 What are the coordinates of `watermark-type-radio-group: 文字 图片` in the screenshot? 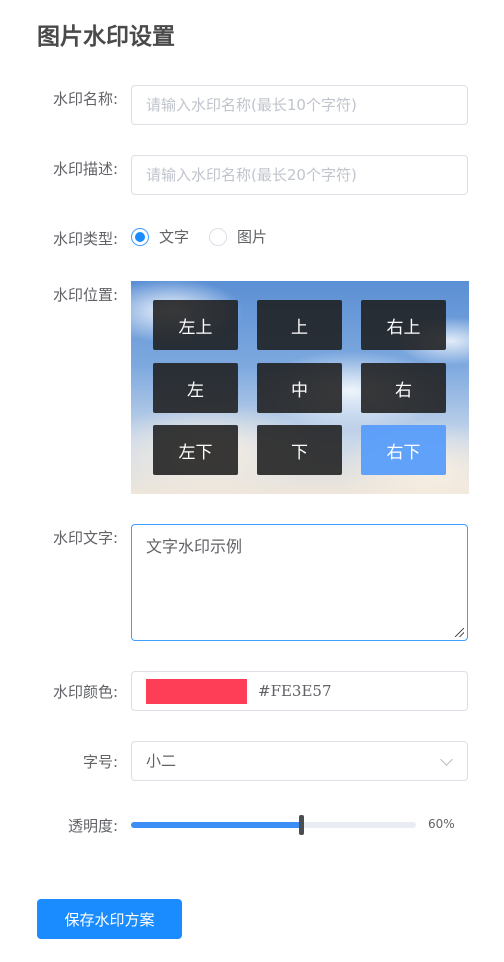 It's located at (209, 236).